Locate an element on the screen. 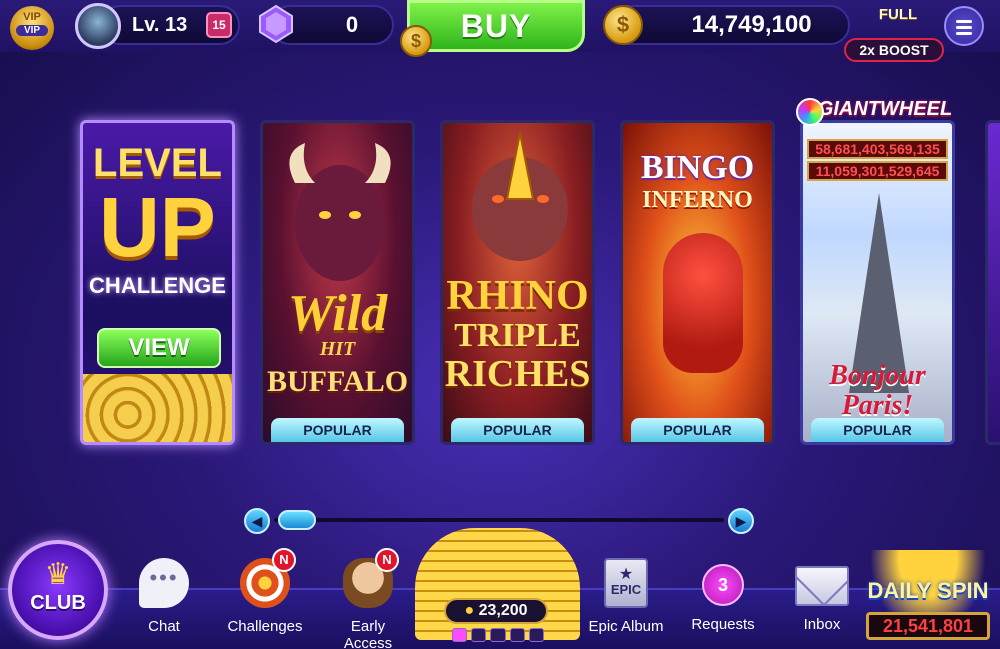 Image resolution: width=1000 pixels, height=649 pixels. star-icon: ★ is located at coordinates (626, 574).